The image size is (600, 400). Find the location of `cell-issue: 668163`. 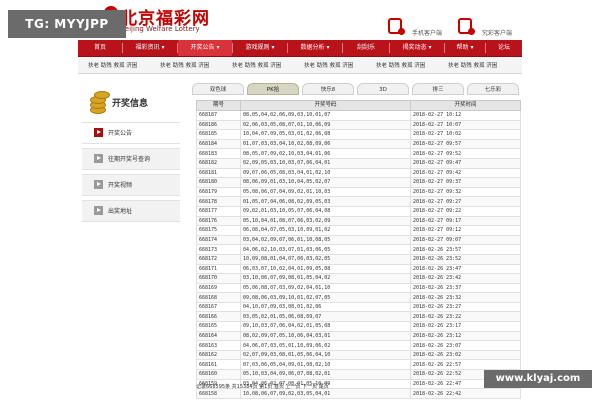

cell-issue: 668163 is located at coordinates (218, 345).